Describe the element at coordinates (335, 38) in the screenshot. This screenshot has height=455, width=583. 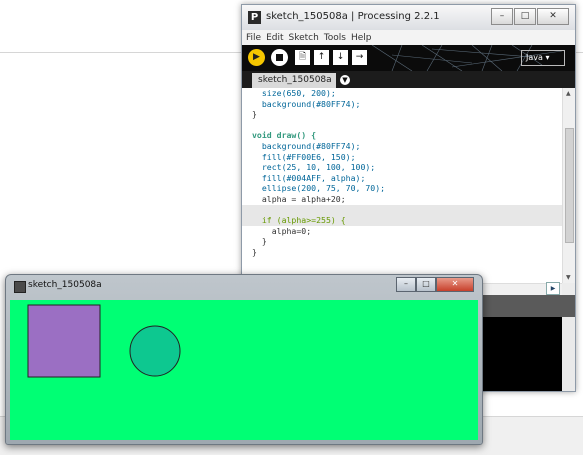
I see `menu-tools: Tools` at that location.